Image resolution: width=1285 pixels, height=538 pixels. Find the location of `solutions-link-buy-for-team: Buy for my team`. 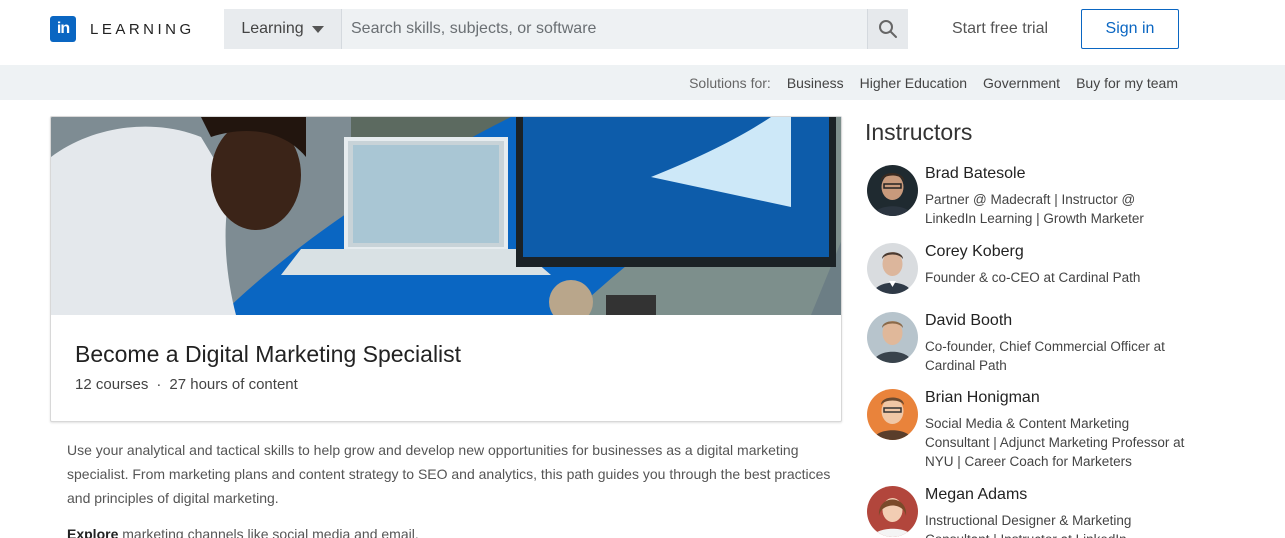

solutions-link-buy-for-team: Buy for my team is located at coordinates (1127, 83).